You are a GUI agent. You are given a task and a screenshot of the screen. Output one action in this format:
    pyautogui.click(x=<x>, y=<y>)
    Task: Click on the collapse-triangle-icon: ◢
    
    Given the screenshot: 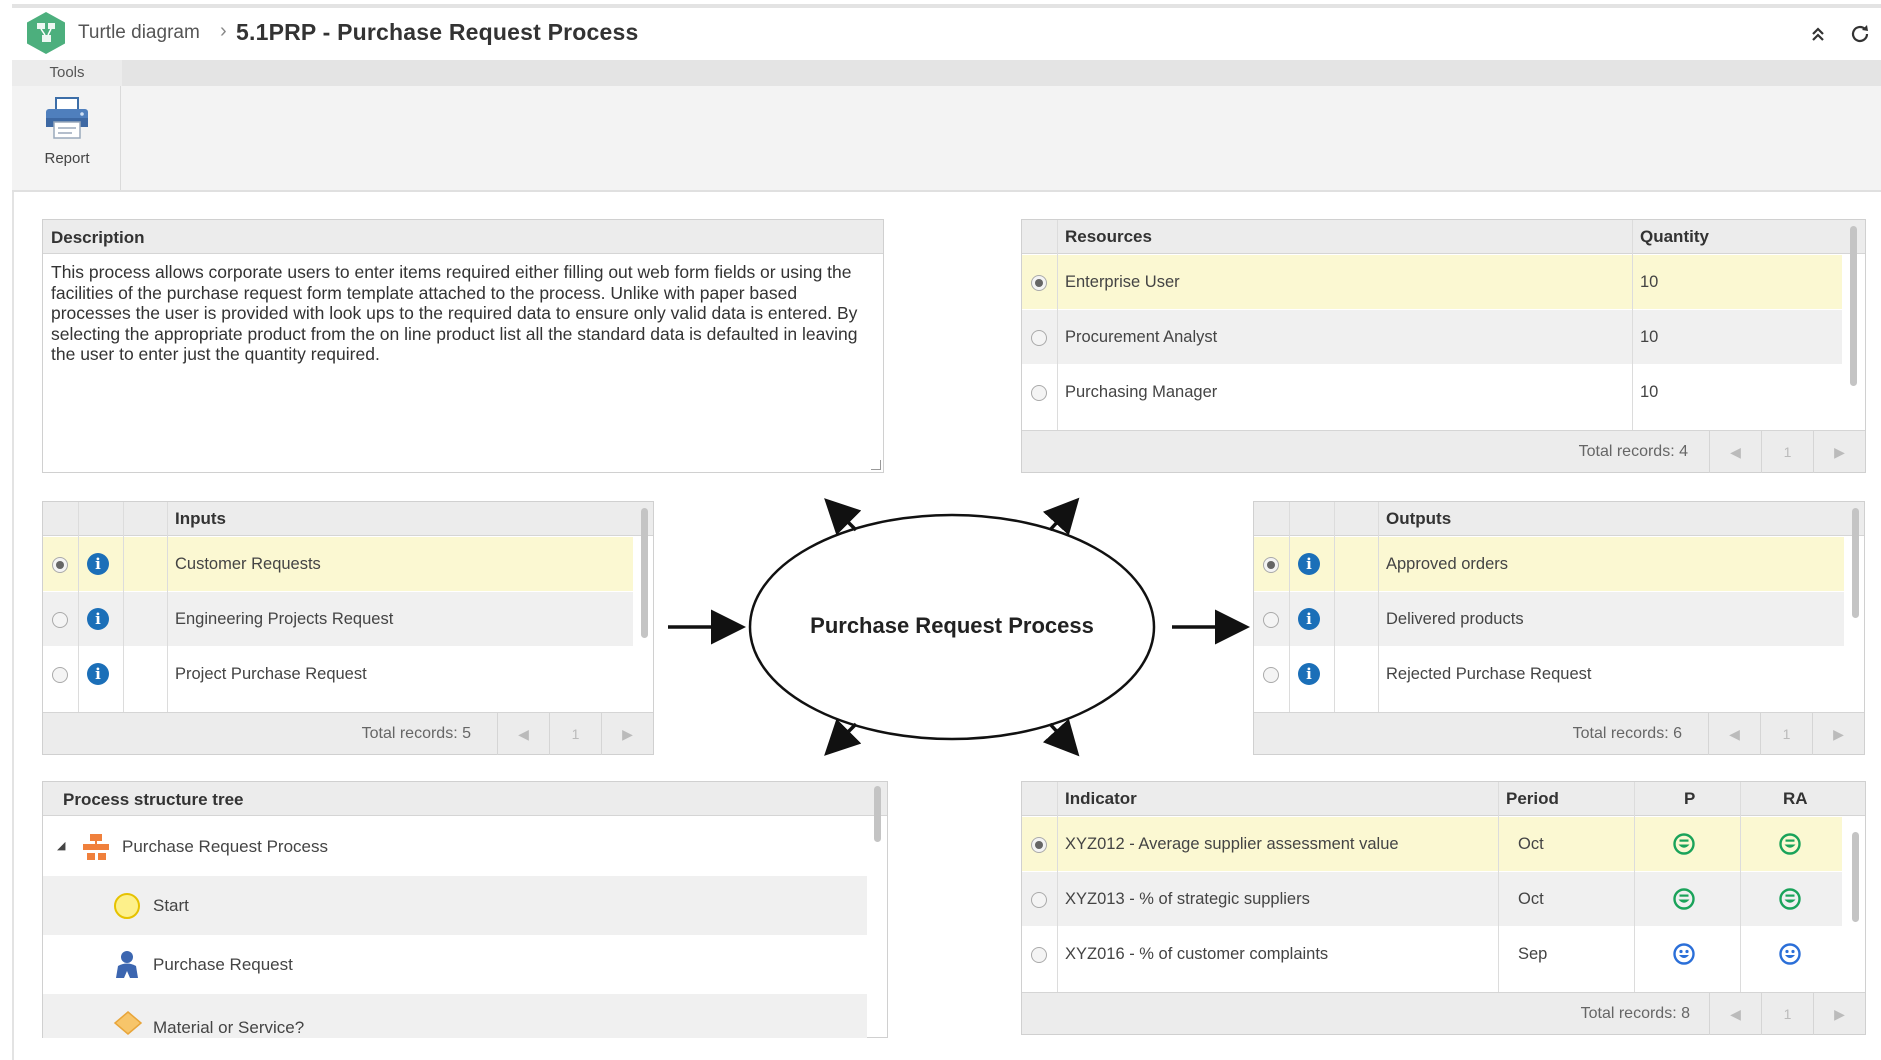 What is the action you would take?
    pyautogui.click(x=61, y=845)
    